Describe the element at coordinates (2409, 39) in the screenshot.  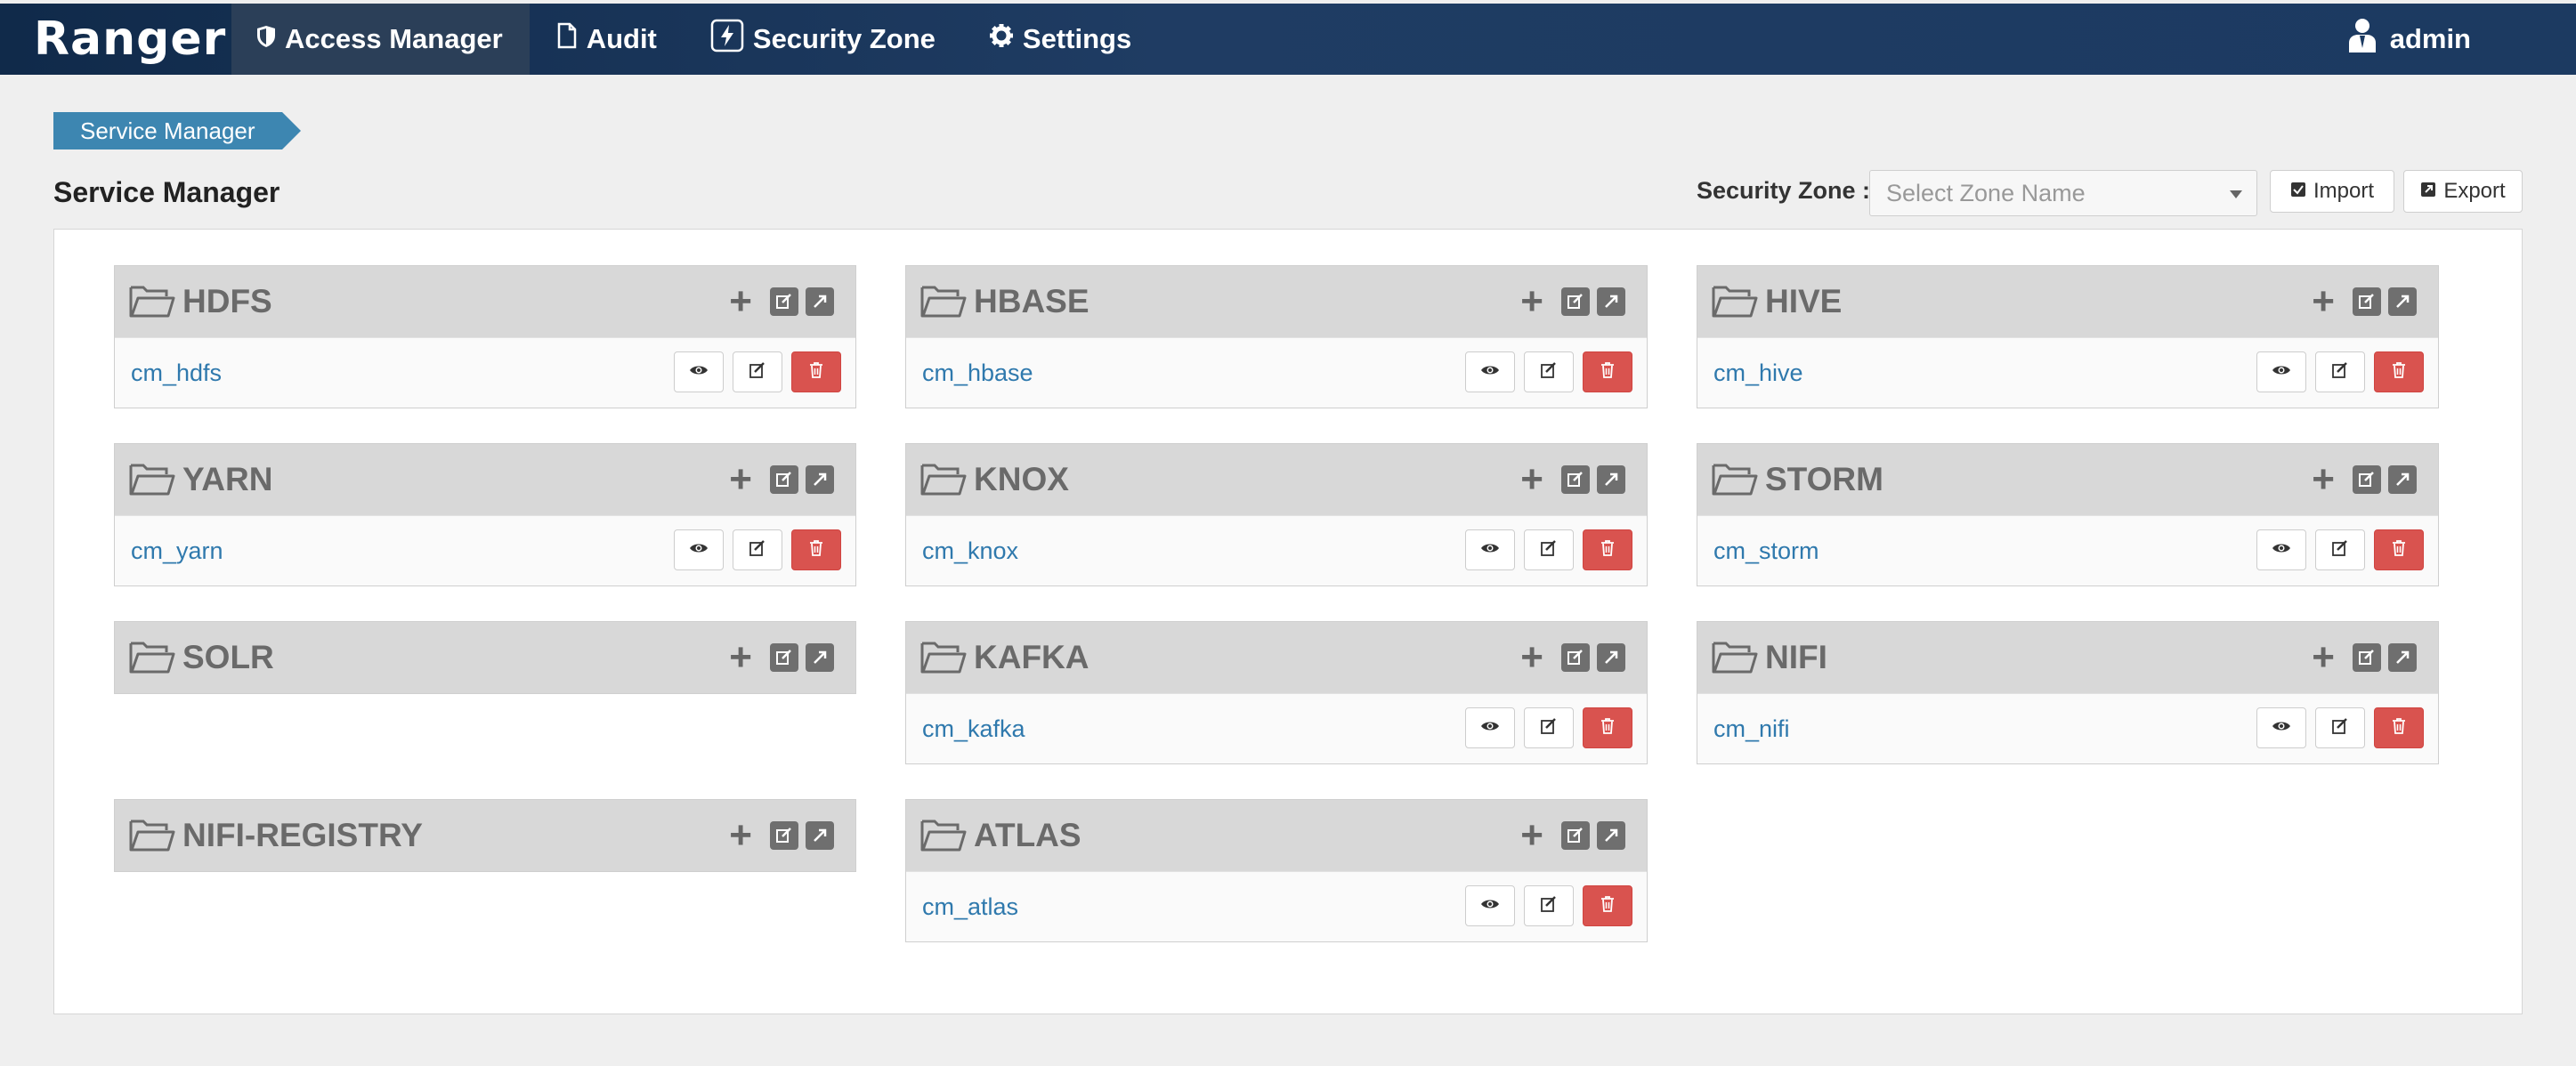
I see `user-menu: admin` at that location.